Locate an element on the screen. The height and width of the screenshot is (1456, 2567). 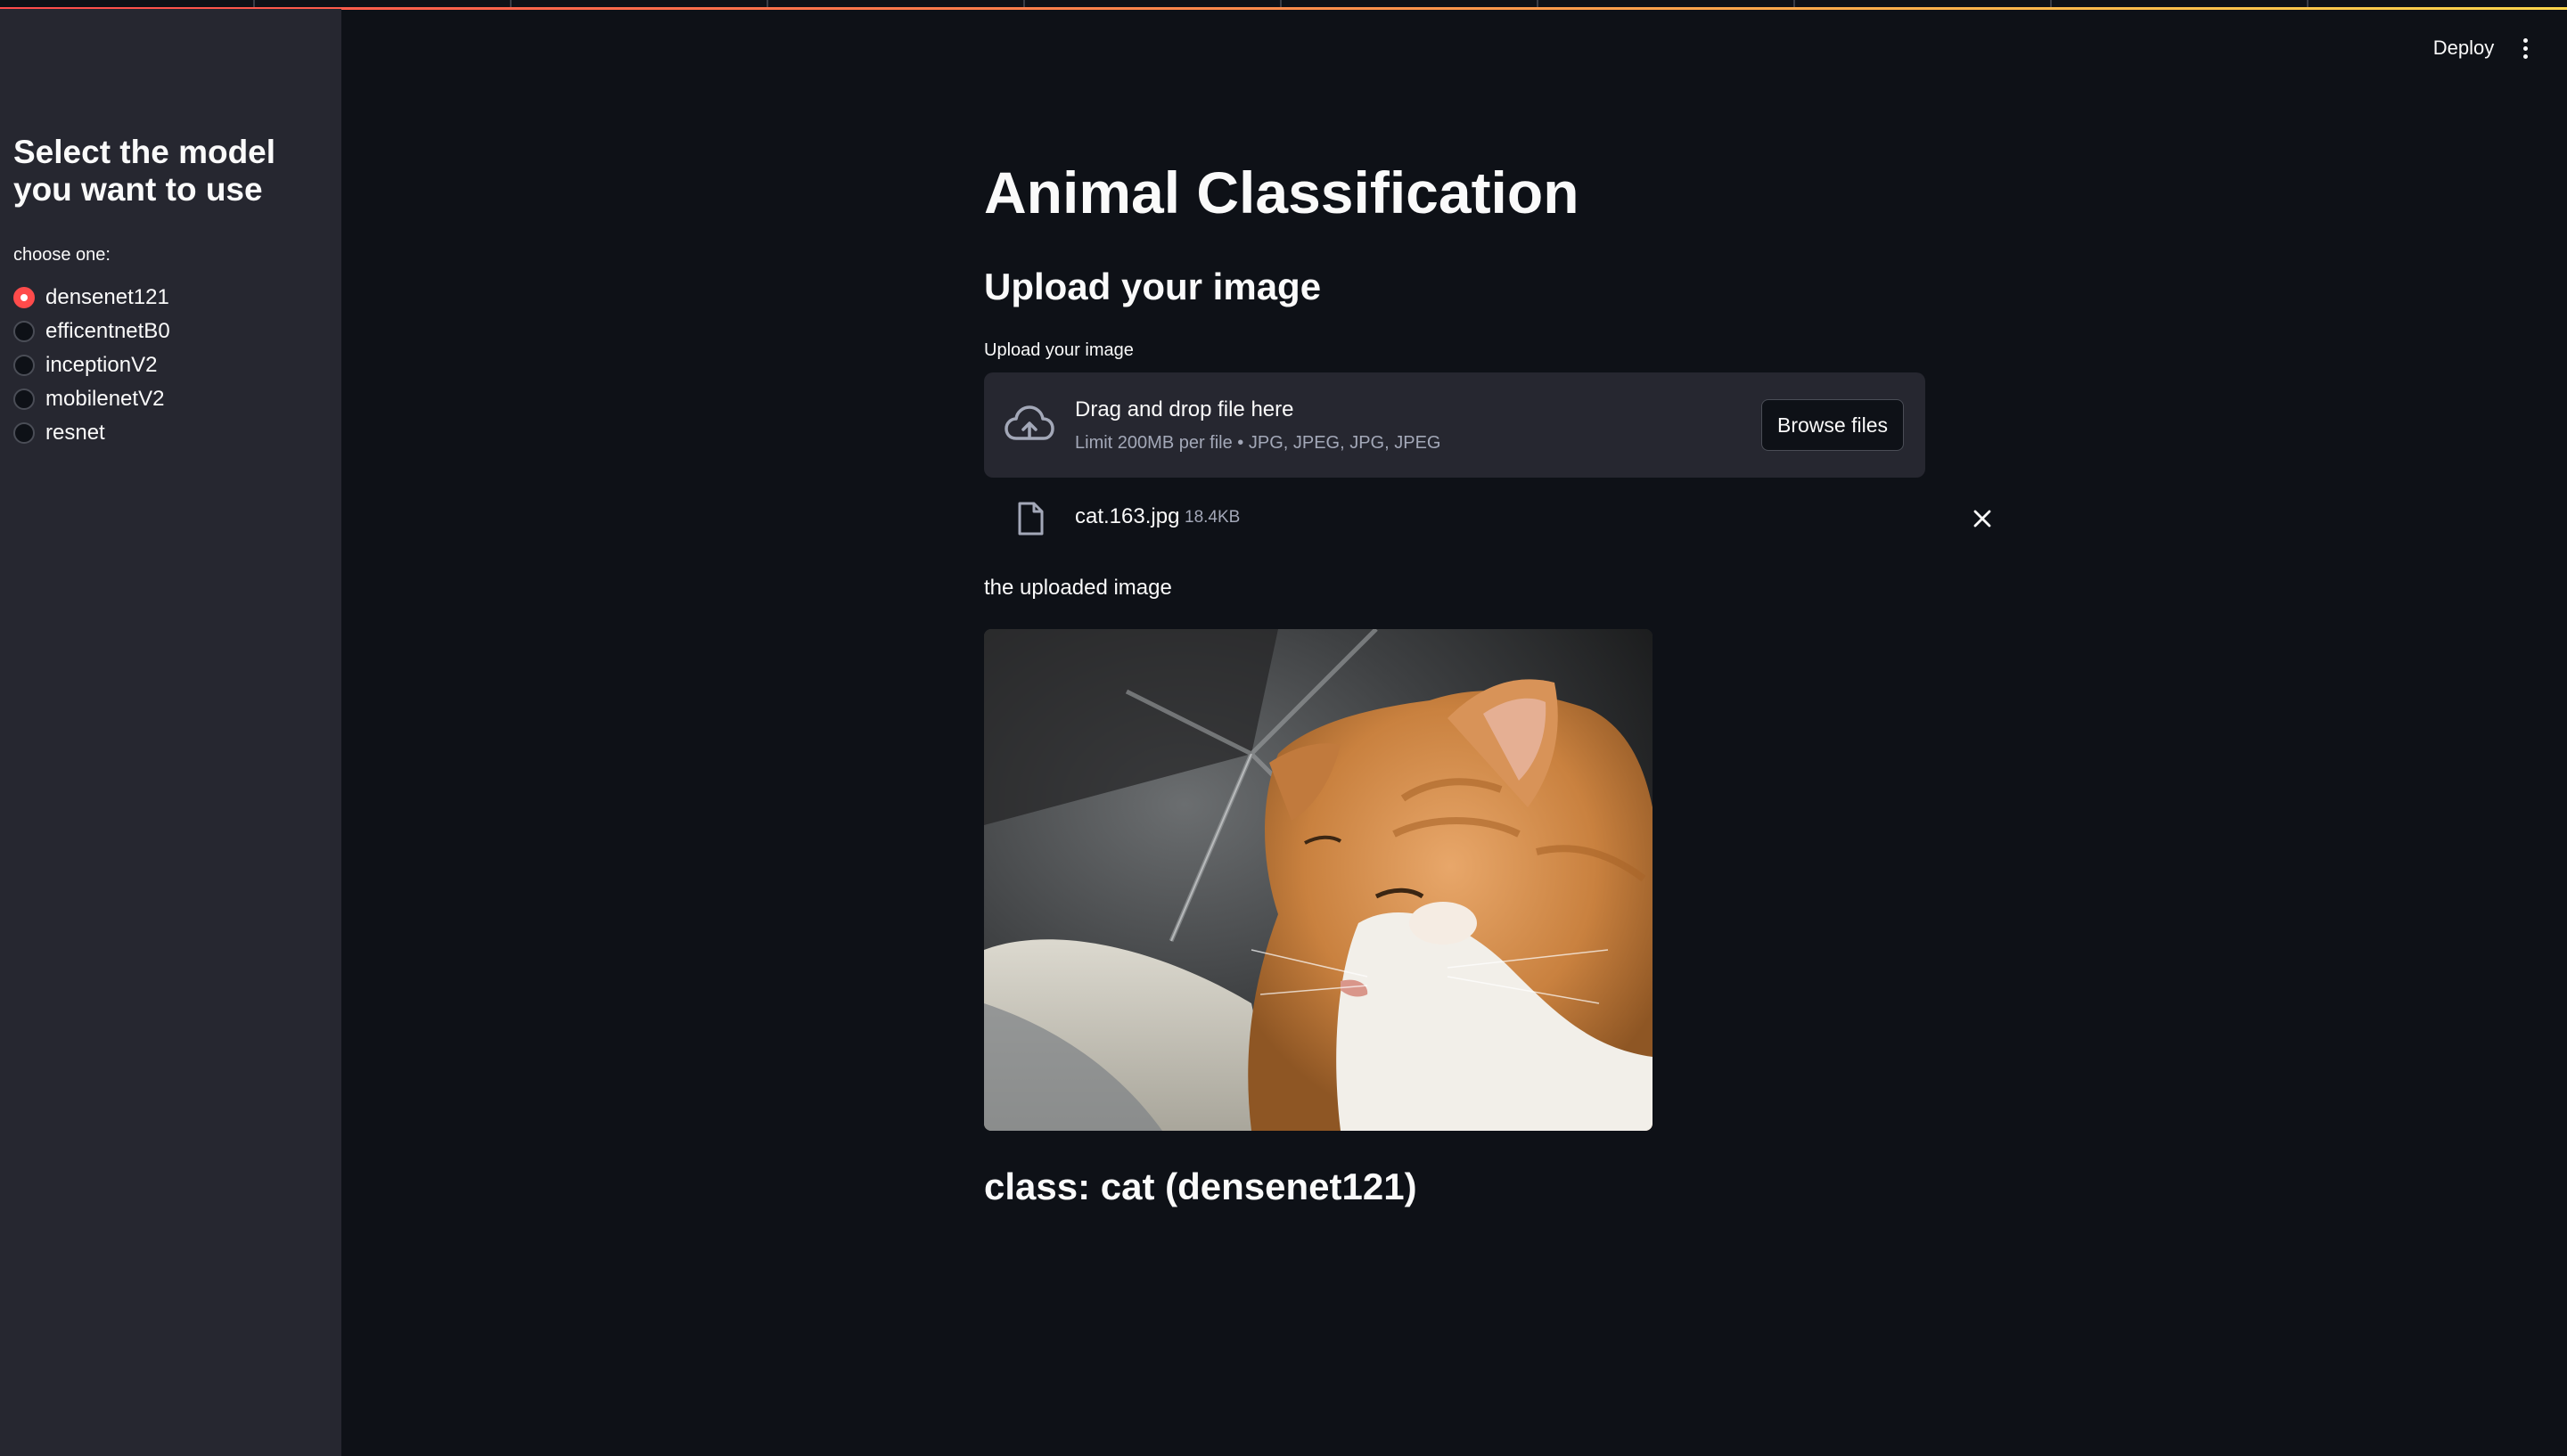
radio-option-resnet: resnet is located at coordinates (91, 433).